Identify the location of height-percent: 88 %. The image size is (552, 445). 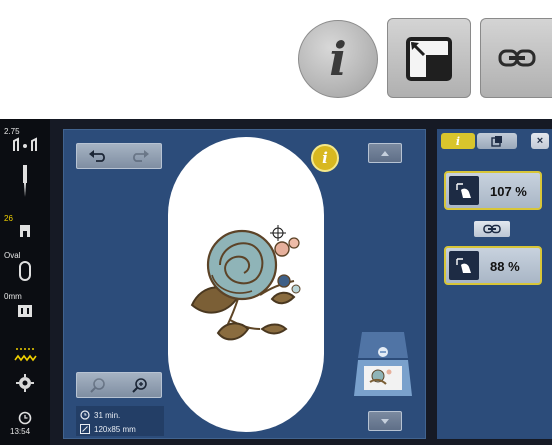
(505, 266).